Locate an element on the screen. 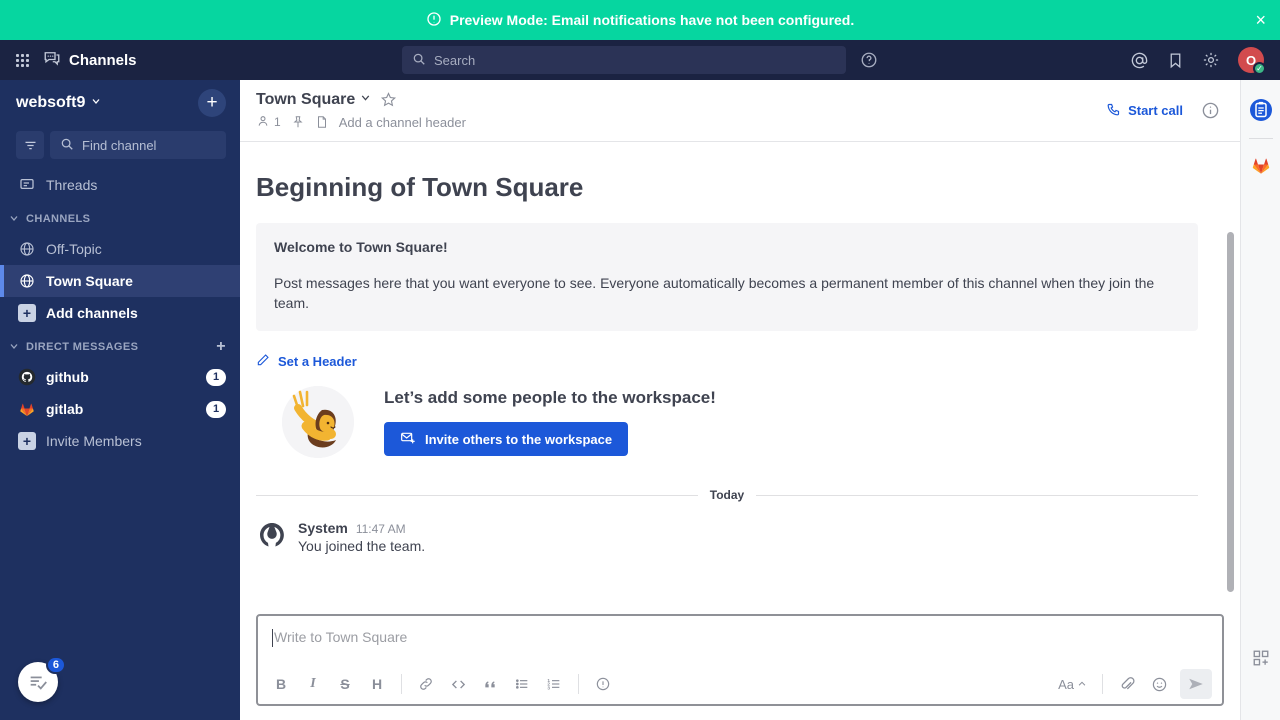 Image resolution: width=1280 pixels, height=720 pixels. sidebar-item-invite-members: + Invite Members is located at coordinates (120, 441).